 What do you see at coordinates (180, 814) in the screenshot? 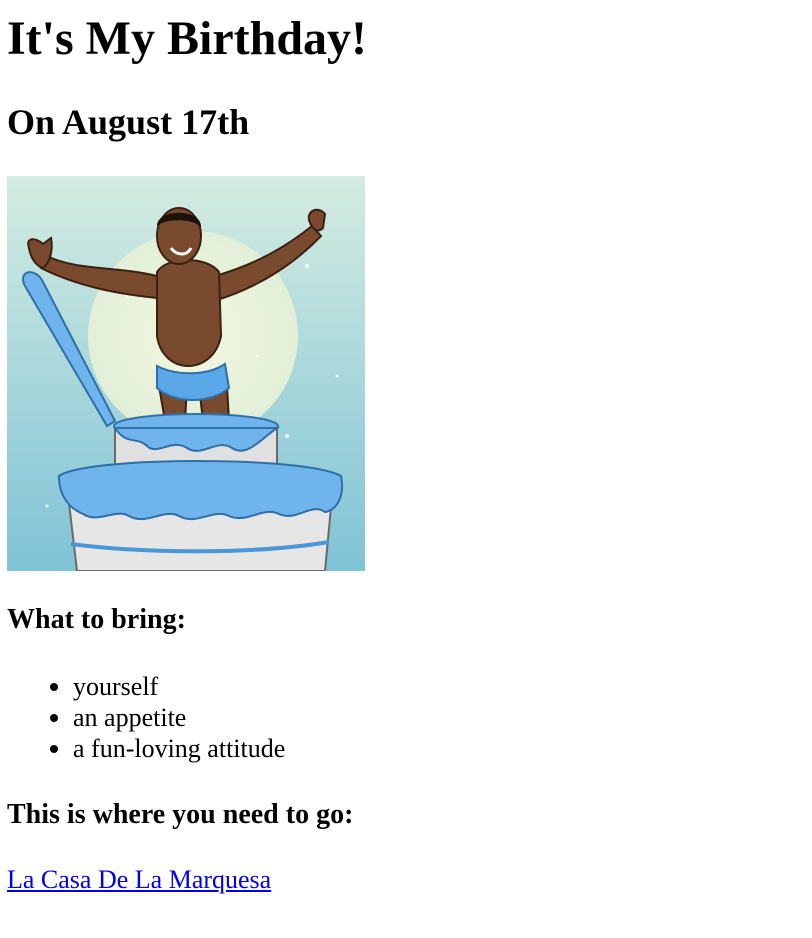
I see `location-heading: This is where you need to go:` at bounding box center [180, 814].